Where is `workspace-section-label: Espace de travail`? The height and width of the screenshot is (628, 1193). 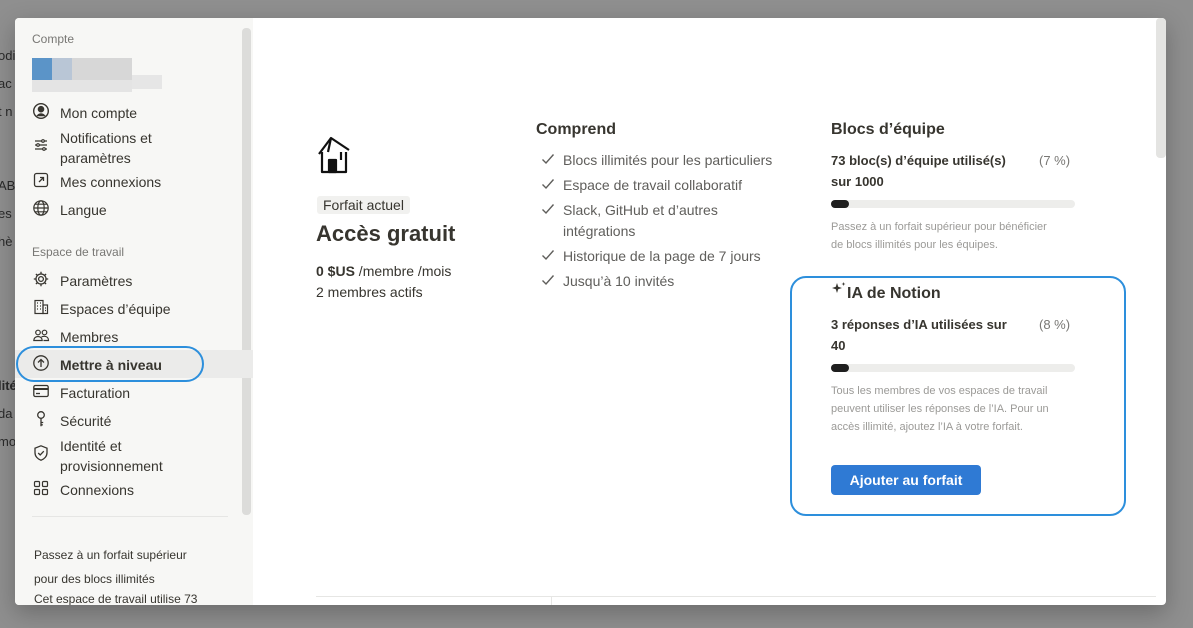 workspace-section-label: Espace de travail is located at coordinates (78, 252).